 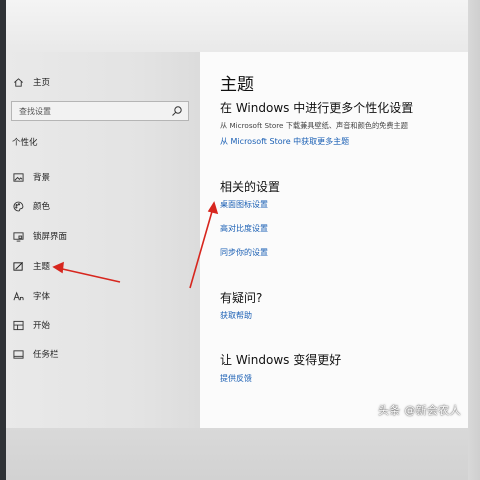 I want to click on section-title: 个性化, so click(x=25, y=143).